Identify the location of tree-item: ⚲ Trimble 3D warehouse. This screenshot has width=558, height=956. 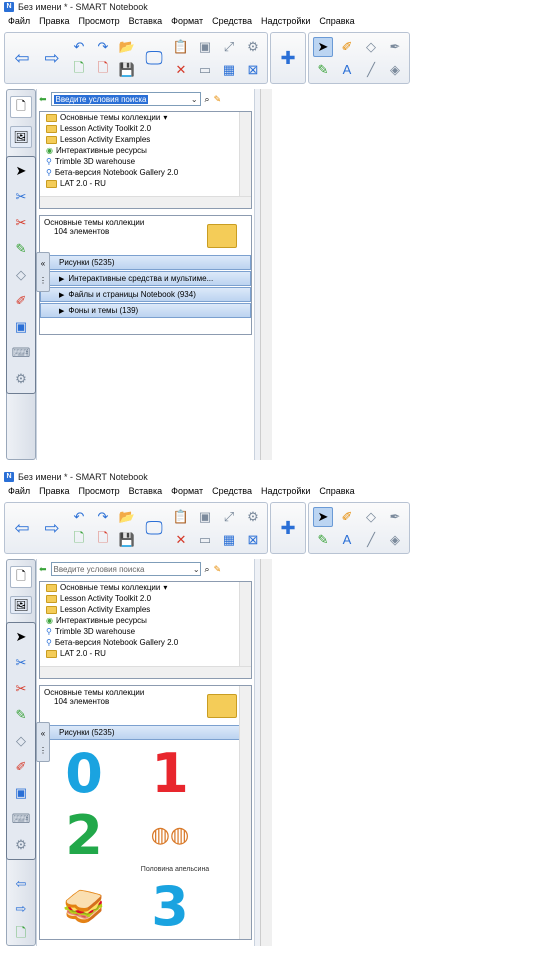
(145, 631).